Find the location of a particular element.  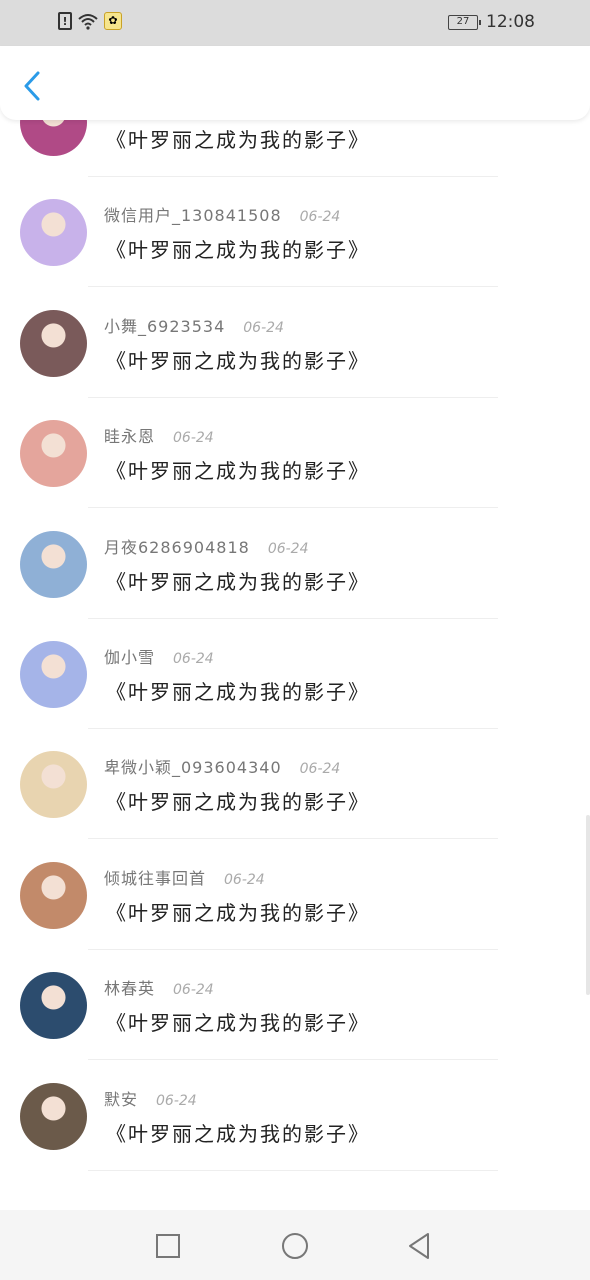

username: 伽小雪 is located at coordinates (129, 656).